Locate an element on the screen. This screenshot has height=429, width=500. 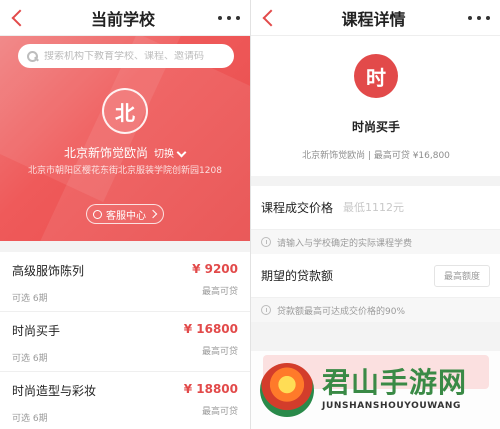
school-name-row: 北京新饰觉欧尚 切换 is located at coordinates (125, 152).